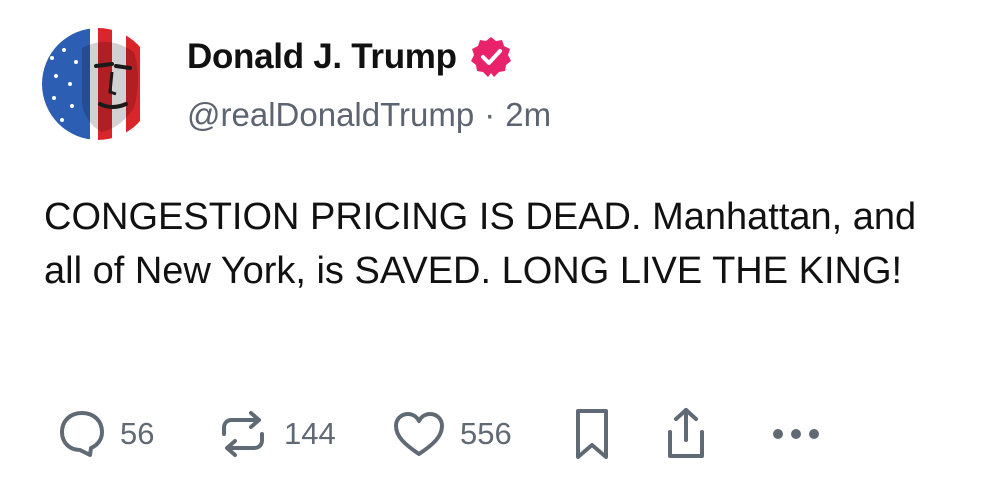 Image resolution: width=1000 pixels, height=488 pixels. What do you see at coordinates (106, 434) in the screenshot?
I see `reply-button: 56` at bounding box center [106, 434].